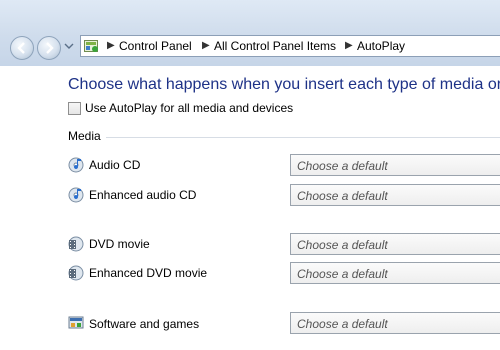 Image resolution: width=500 pixels, height=350 pixels. Describe the element at coordinates (189, 108) in the screenshot. I see `autoplay-checkbox-label: Use AutoPlay for all media and devices` at that location.